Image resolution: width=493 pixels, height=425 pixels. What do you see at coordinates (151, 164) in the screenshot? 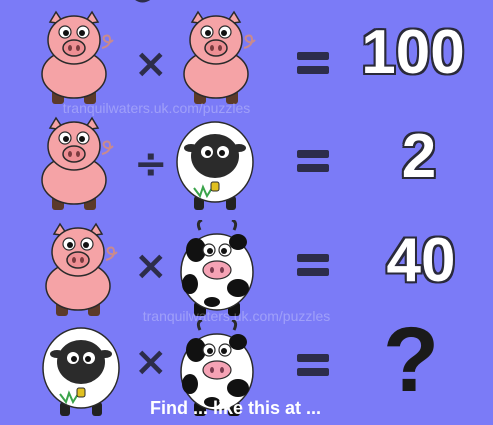
I see `divide-operator: ÷` at bounding box center [151, 164].